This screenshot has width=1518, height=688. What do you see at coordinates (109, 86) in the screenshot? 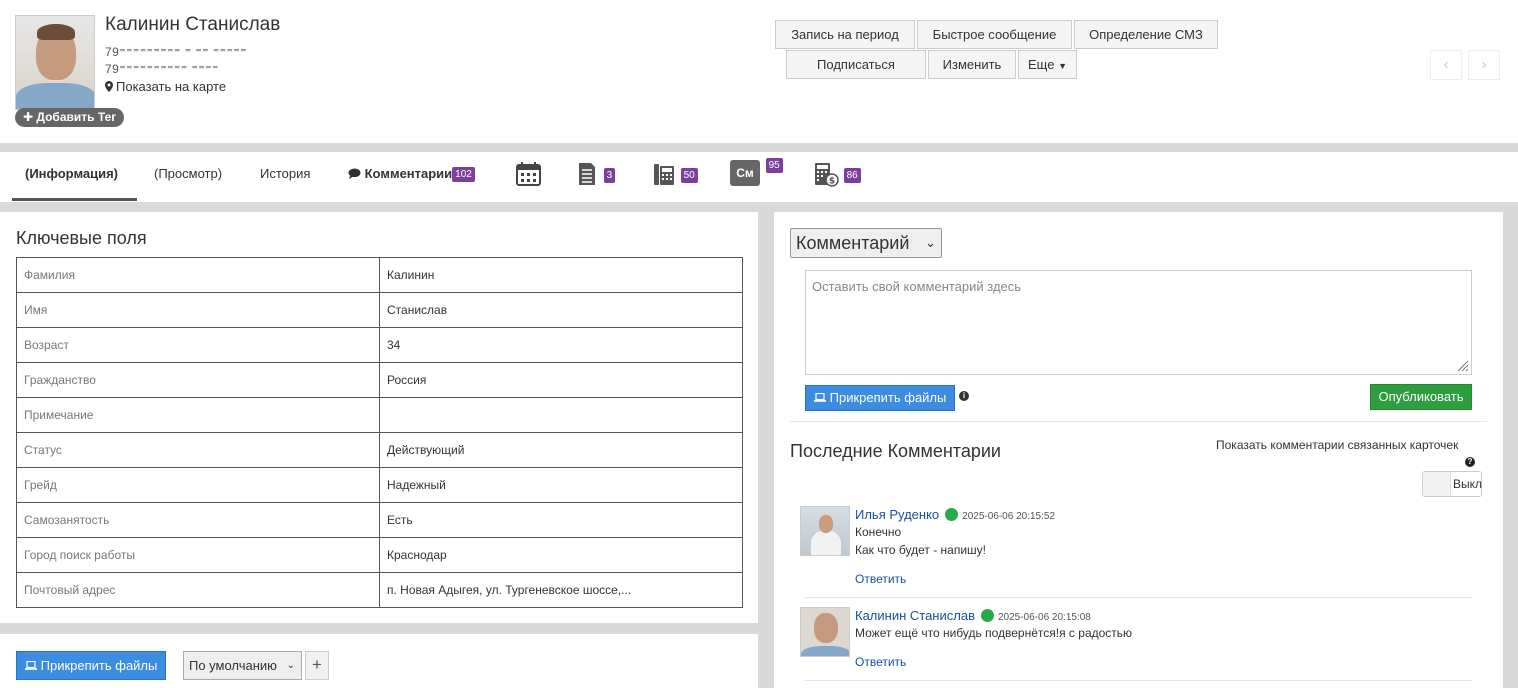
I see `map-pin-icon` at bounding box center [109, 86].